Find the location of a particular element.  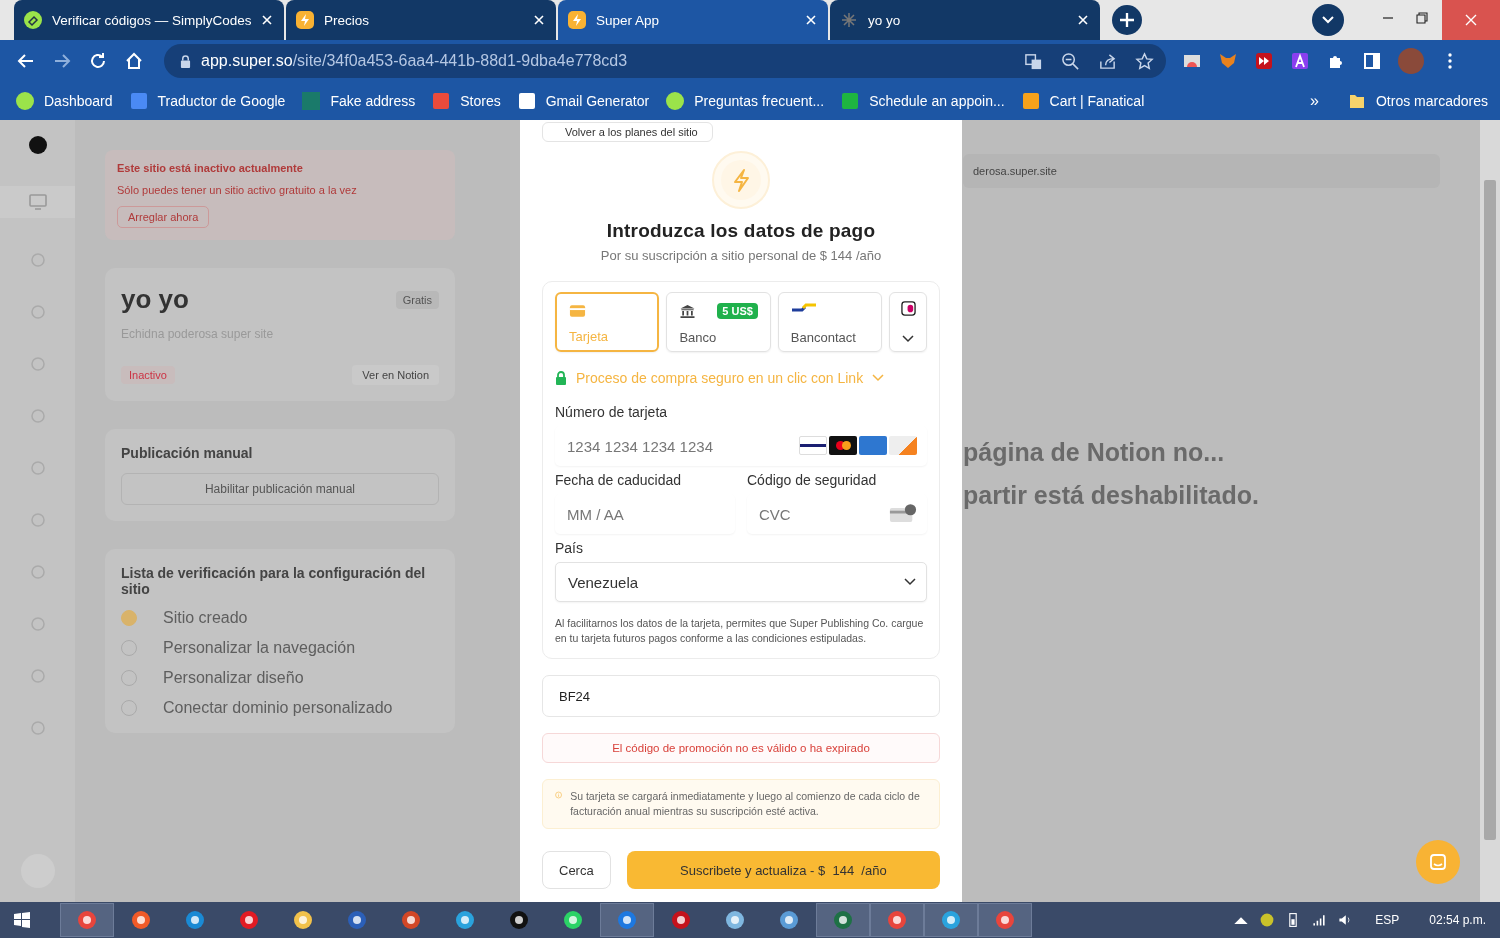

site-url: derosa.super.site is located at coordinates (1015, 171).